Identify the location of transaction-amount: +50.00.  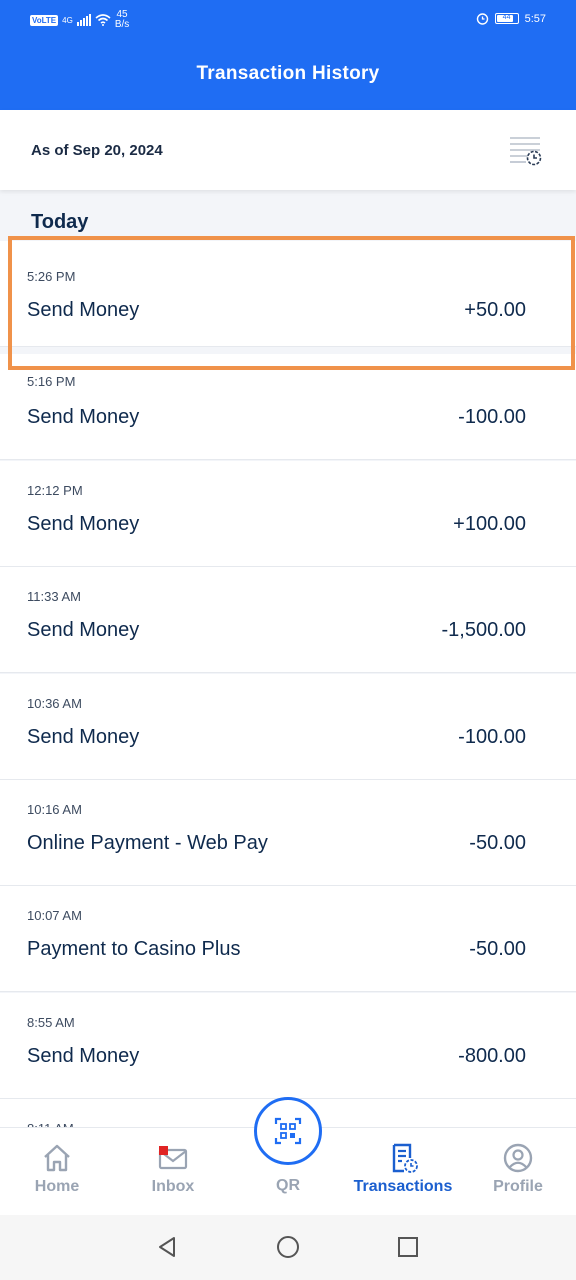
(495, 310).